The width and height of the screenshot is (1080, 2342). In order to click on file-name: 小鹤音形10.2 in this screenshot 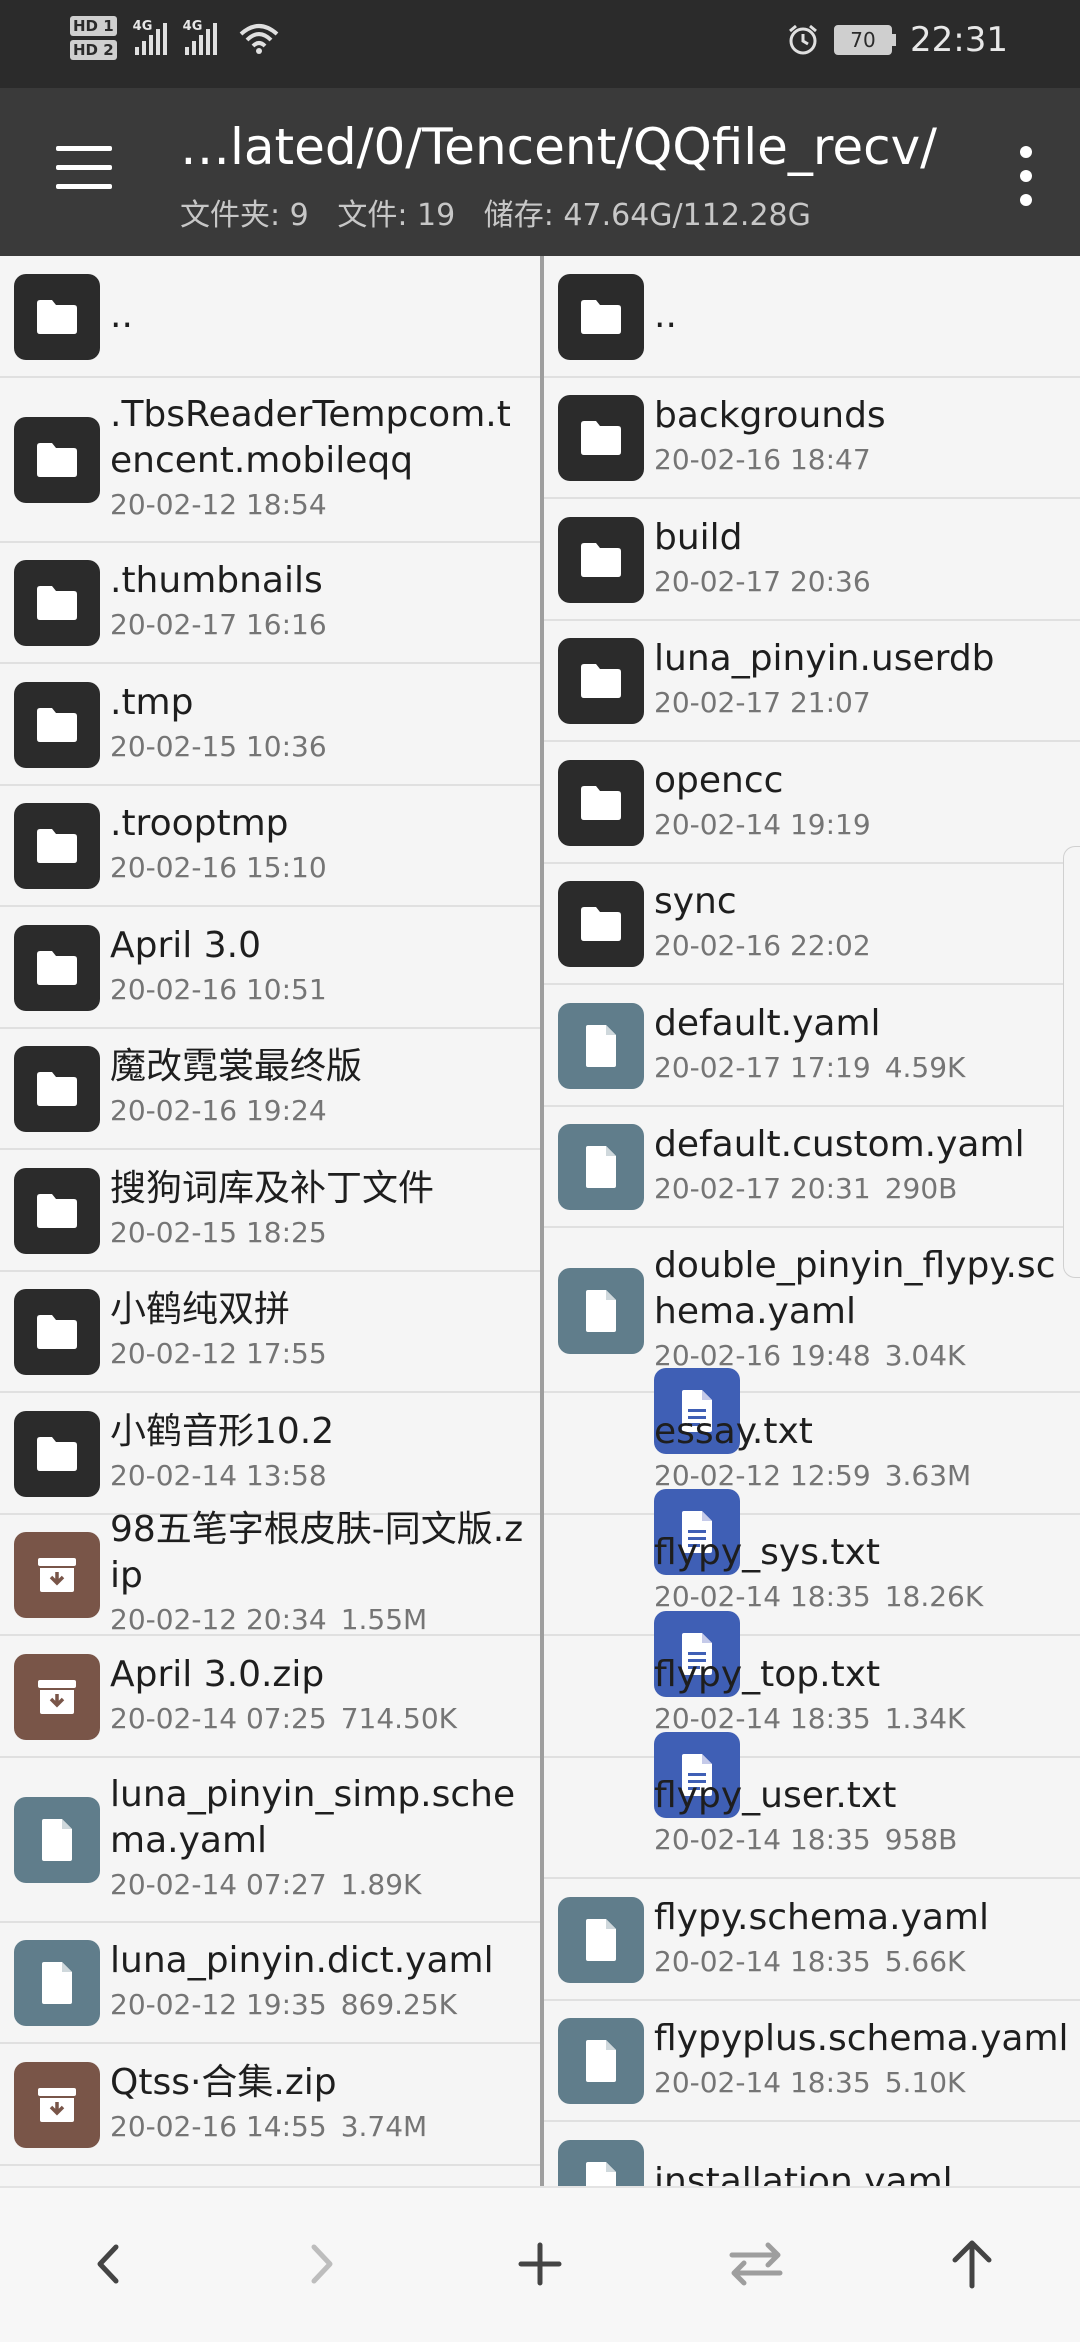, I will do `click(222, 1431)`.